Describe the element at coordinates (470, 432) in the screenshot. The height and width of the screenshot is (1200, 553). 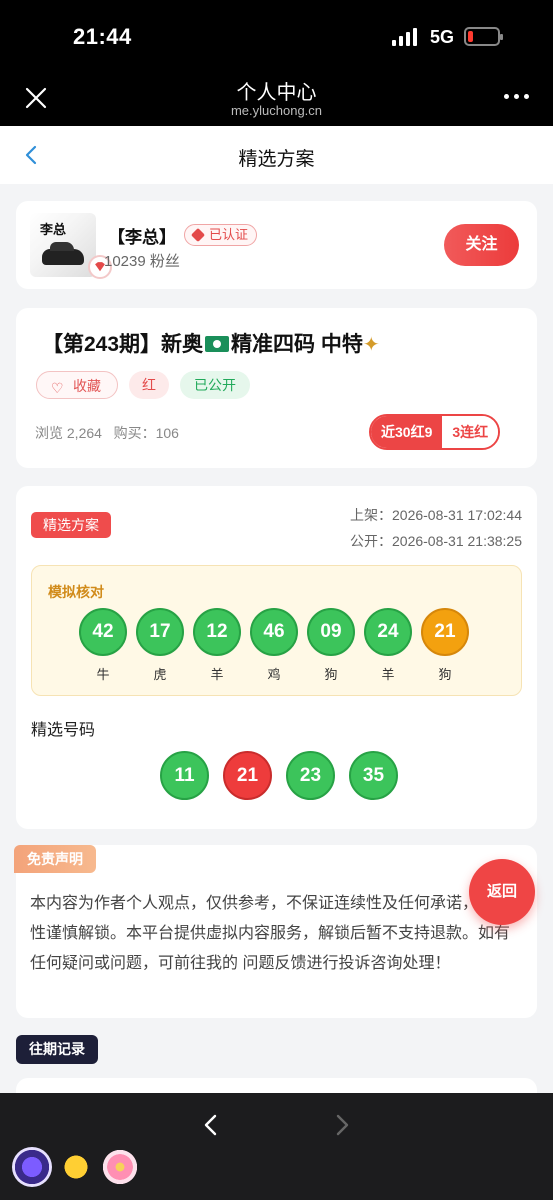
I see `streak-consecutive: 3连红` at that location.